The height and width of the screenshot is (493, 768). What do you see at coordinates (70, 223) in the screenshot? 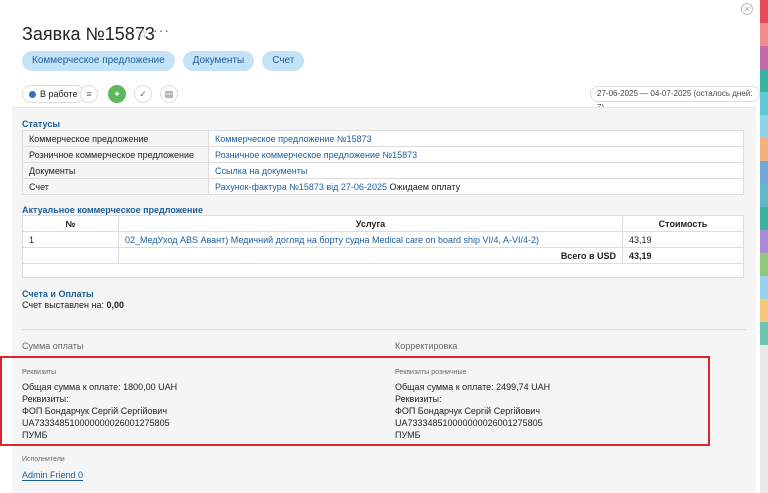
I see `column-header: №` at bounding box center [70, 223].